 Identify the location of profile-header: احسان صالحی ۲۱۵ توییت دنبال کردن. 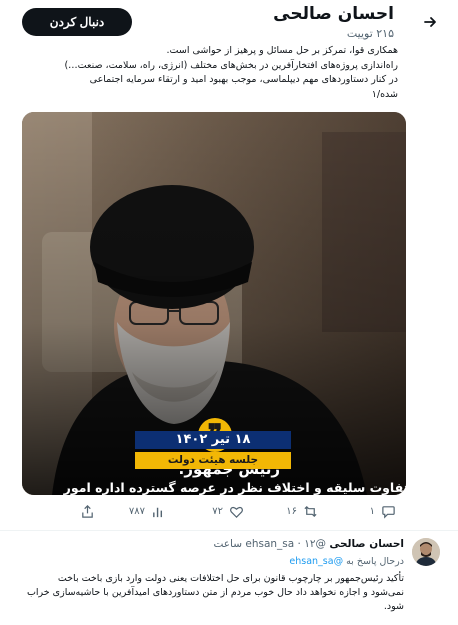
(229, 22).